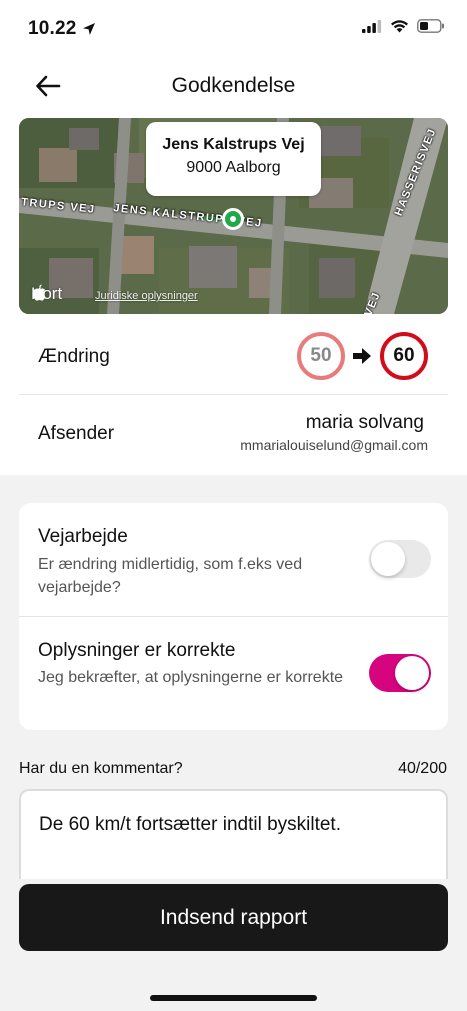 The height and width of the screenshot is (1011, 467). I want to click on nav-bar: Godkendelse, so click(233, 88).